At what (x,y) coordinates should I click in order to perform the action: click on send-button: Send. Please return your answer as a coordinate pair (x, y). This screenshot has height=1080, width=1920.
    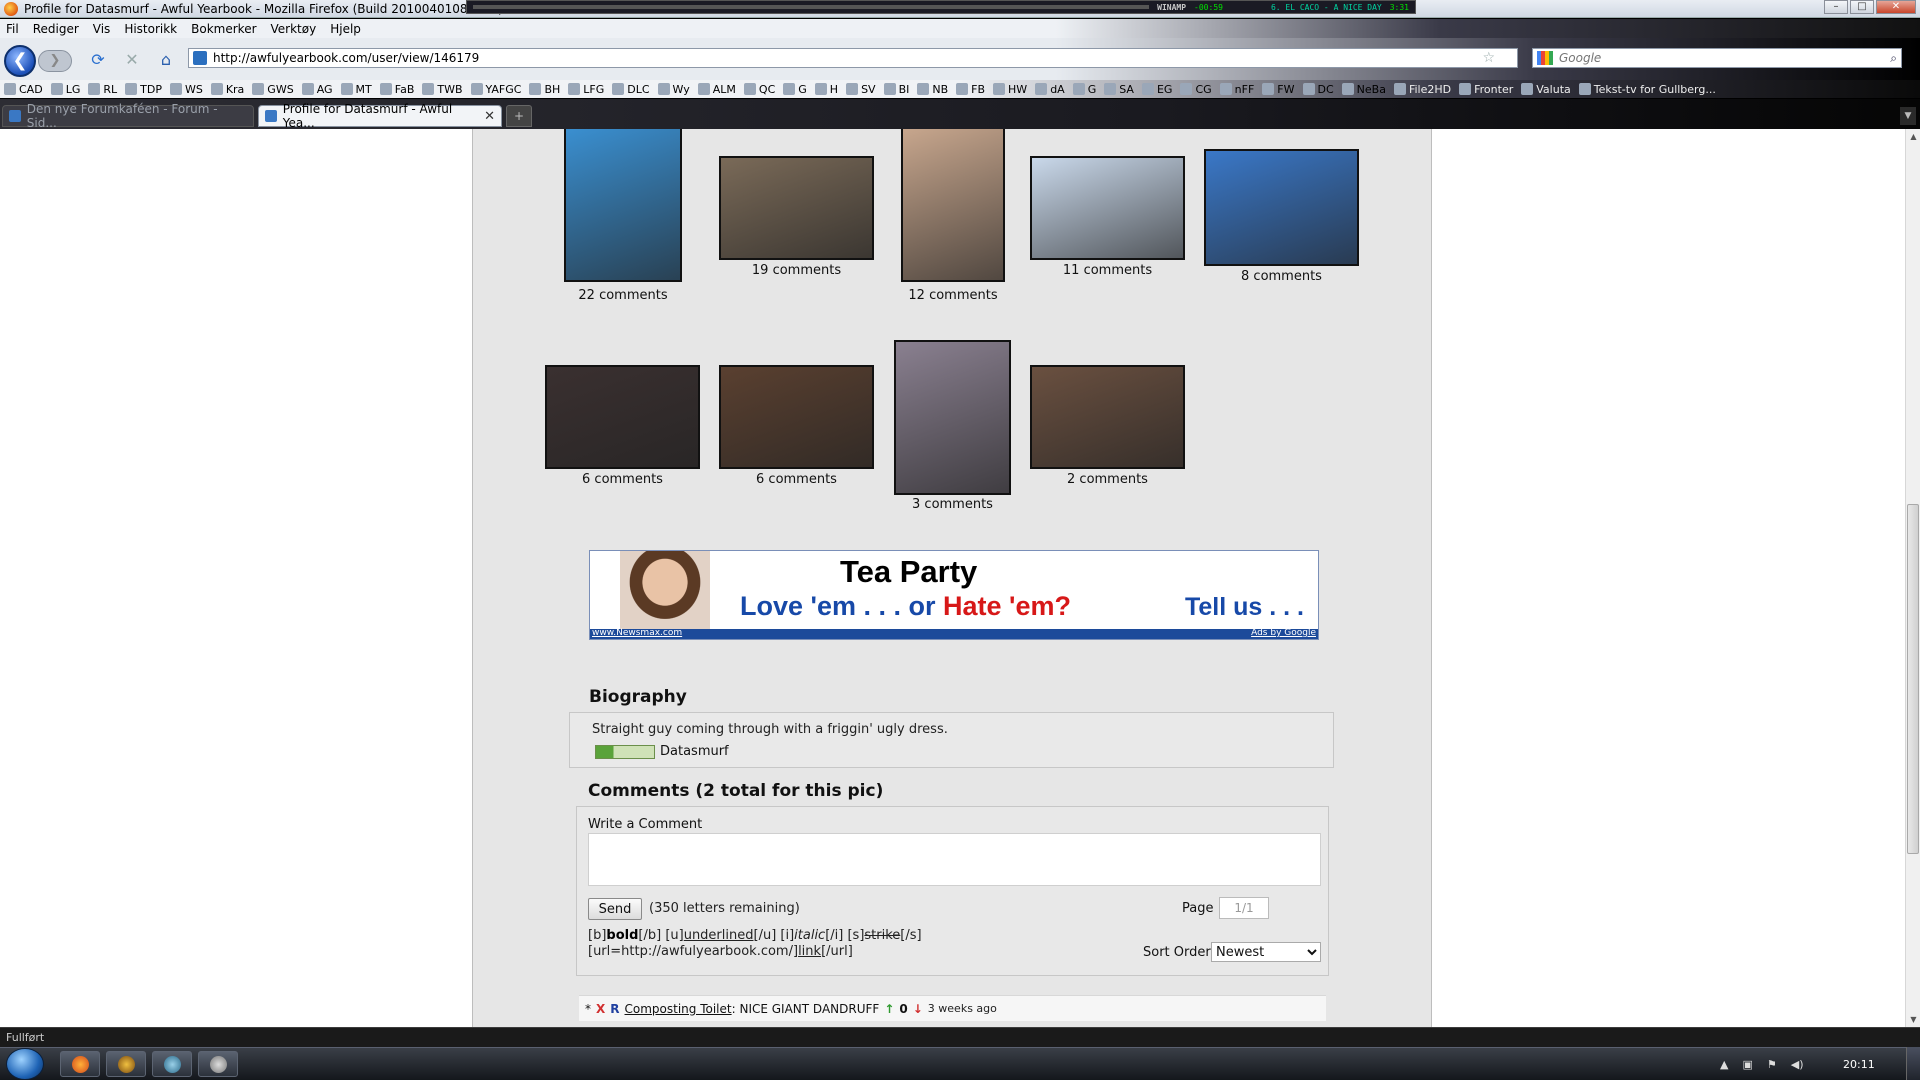
    Looking at the image, I should click on (615, 909).